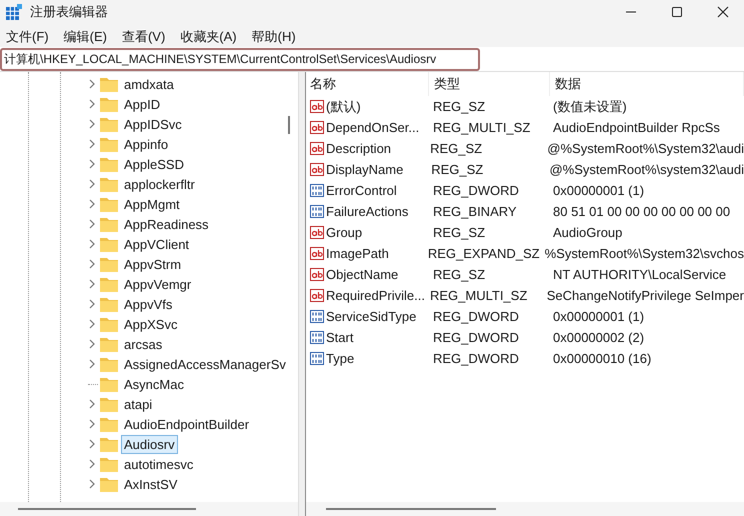  What do you see at coordinates (153, 124) in the screenshot?
I see `tree-item: AppIDSvc` at bounding box center [153, 124].